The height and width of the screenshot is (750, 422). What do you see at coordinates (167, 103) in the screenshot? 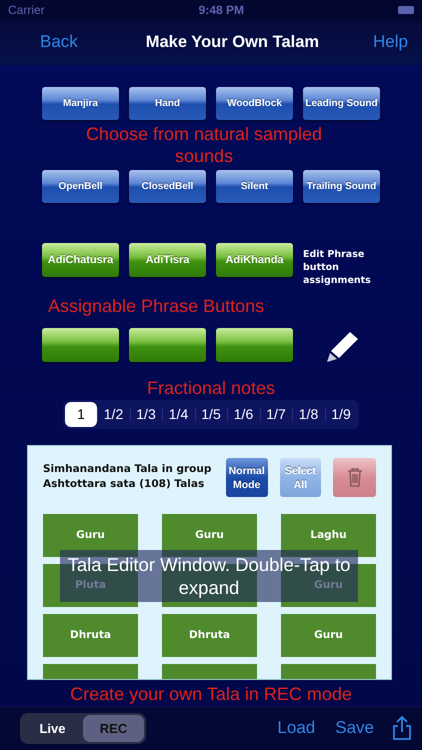
I see `sound-button: Hand` at bounding box center [167, 103].